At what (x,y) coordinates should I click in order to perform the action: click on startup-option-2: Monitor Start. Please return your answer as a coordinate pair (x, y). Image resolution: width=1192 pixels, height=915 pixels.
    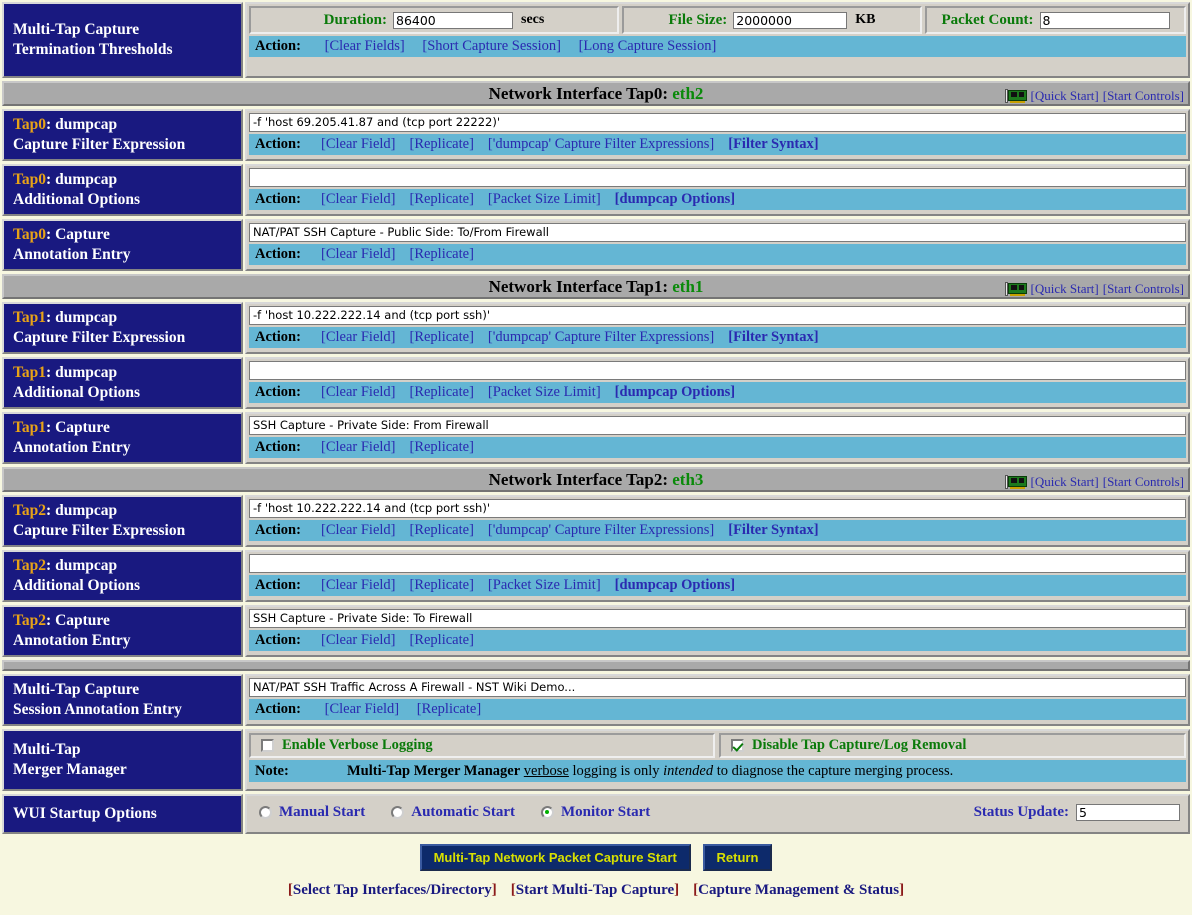
    Looking at the image, I should click on (595, 812).